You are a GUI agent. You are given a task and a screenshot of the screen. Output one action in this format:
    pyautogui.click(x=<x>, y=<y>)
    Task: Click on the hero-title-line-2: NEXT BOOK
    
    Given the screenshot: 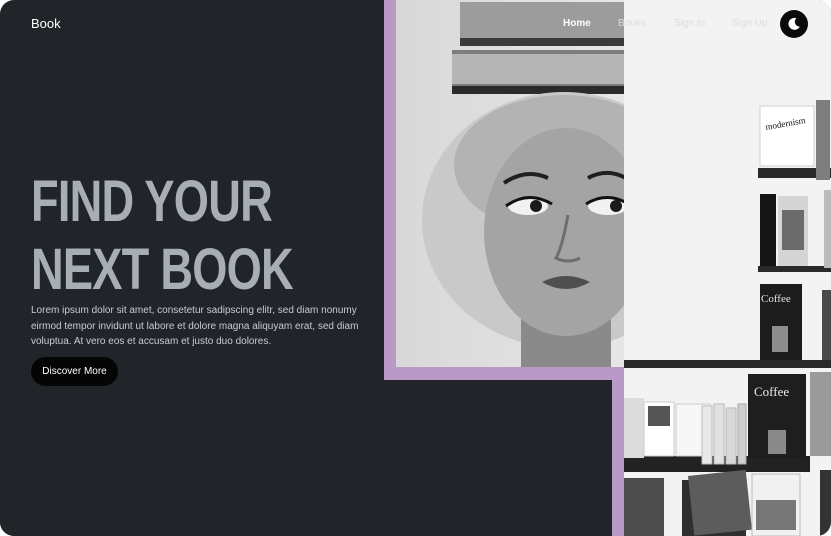 What is the action you would take?
    pyautogui.click(x=162, y=269)
    